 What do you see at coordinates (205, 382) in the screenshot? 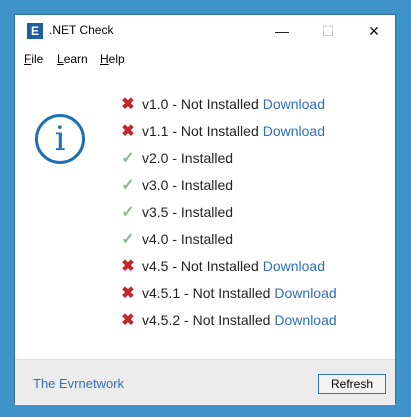
I see `footer-bar: The Evrnetwork Refresh` at bounding box center [205, 382].